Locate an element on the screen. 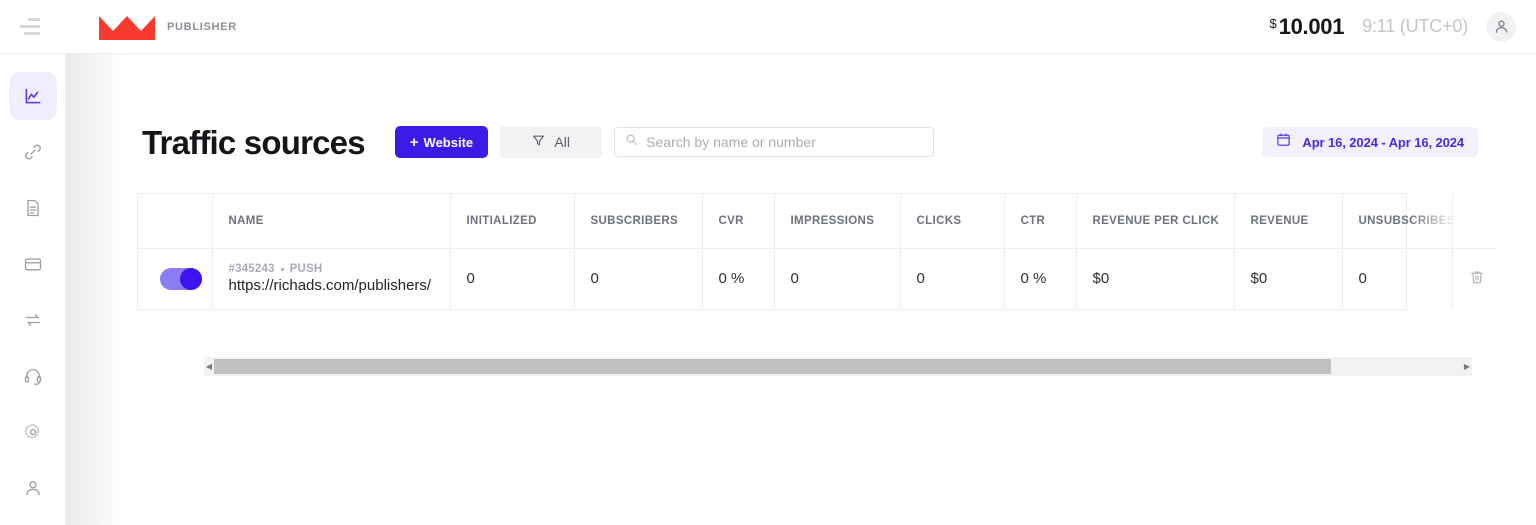  date-range-picker: Apr 16, 2024 - Apr 16, 2024 is located at coordinates (1370, 142).